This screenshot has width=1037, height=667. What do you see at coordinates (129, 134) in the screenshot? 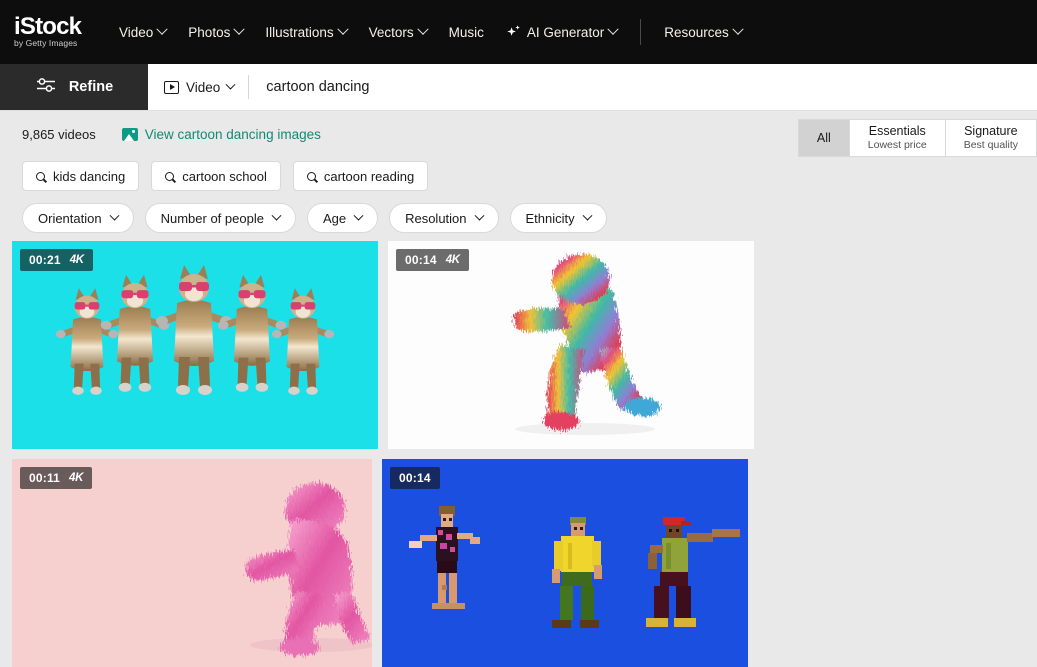
I see `image-icon` at bounding box center [129, 134].